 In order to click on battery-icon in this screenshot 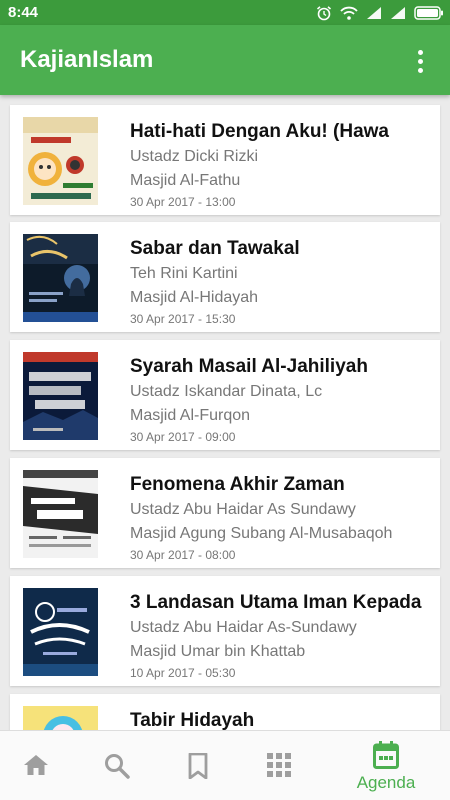, I will do `click(428, 13)`.